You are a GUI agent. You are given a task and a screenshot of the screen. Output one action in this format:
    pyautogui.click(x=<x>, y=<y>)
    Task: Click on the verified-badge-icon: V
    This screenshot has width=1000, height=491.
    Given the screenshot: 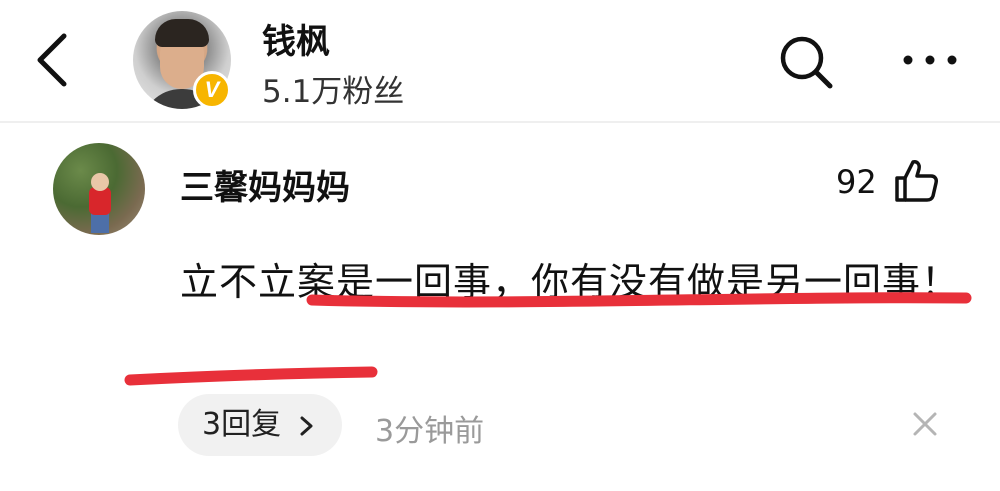 What is the action you would take?
    pyautogui.click(x=212, y=90)
    